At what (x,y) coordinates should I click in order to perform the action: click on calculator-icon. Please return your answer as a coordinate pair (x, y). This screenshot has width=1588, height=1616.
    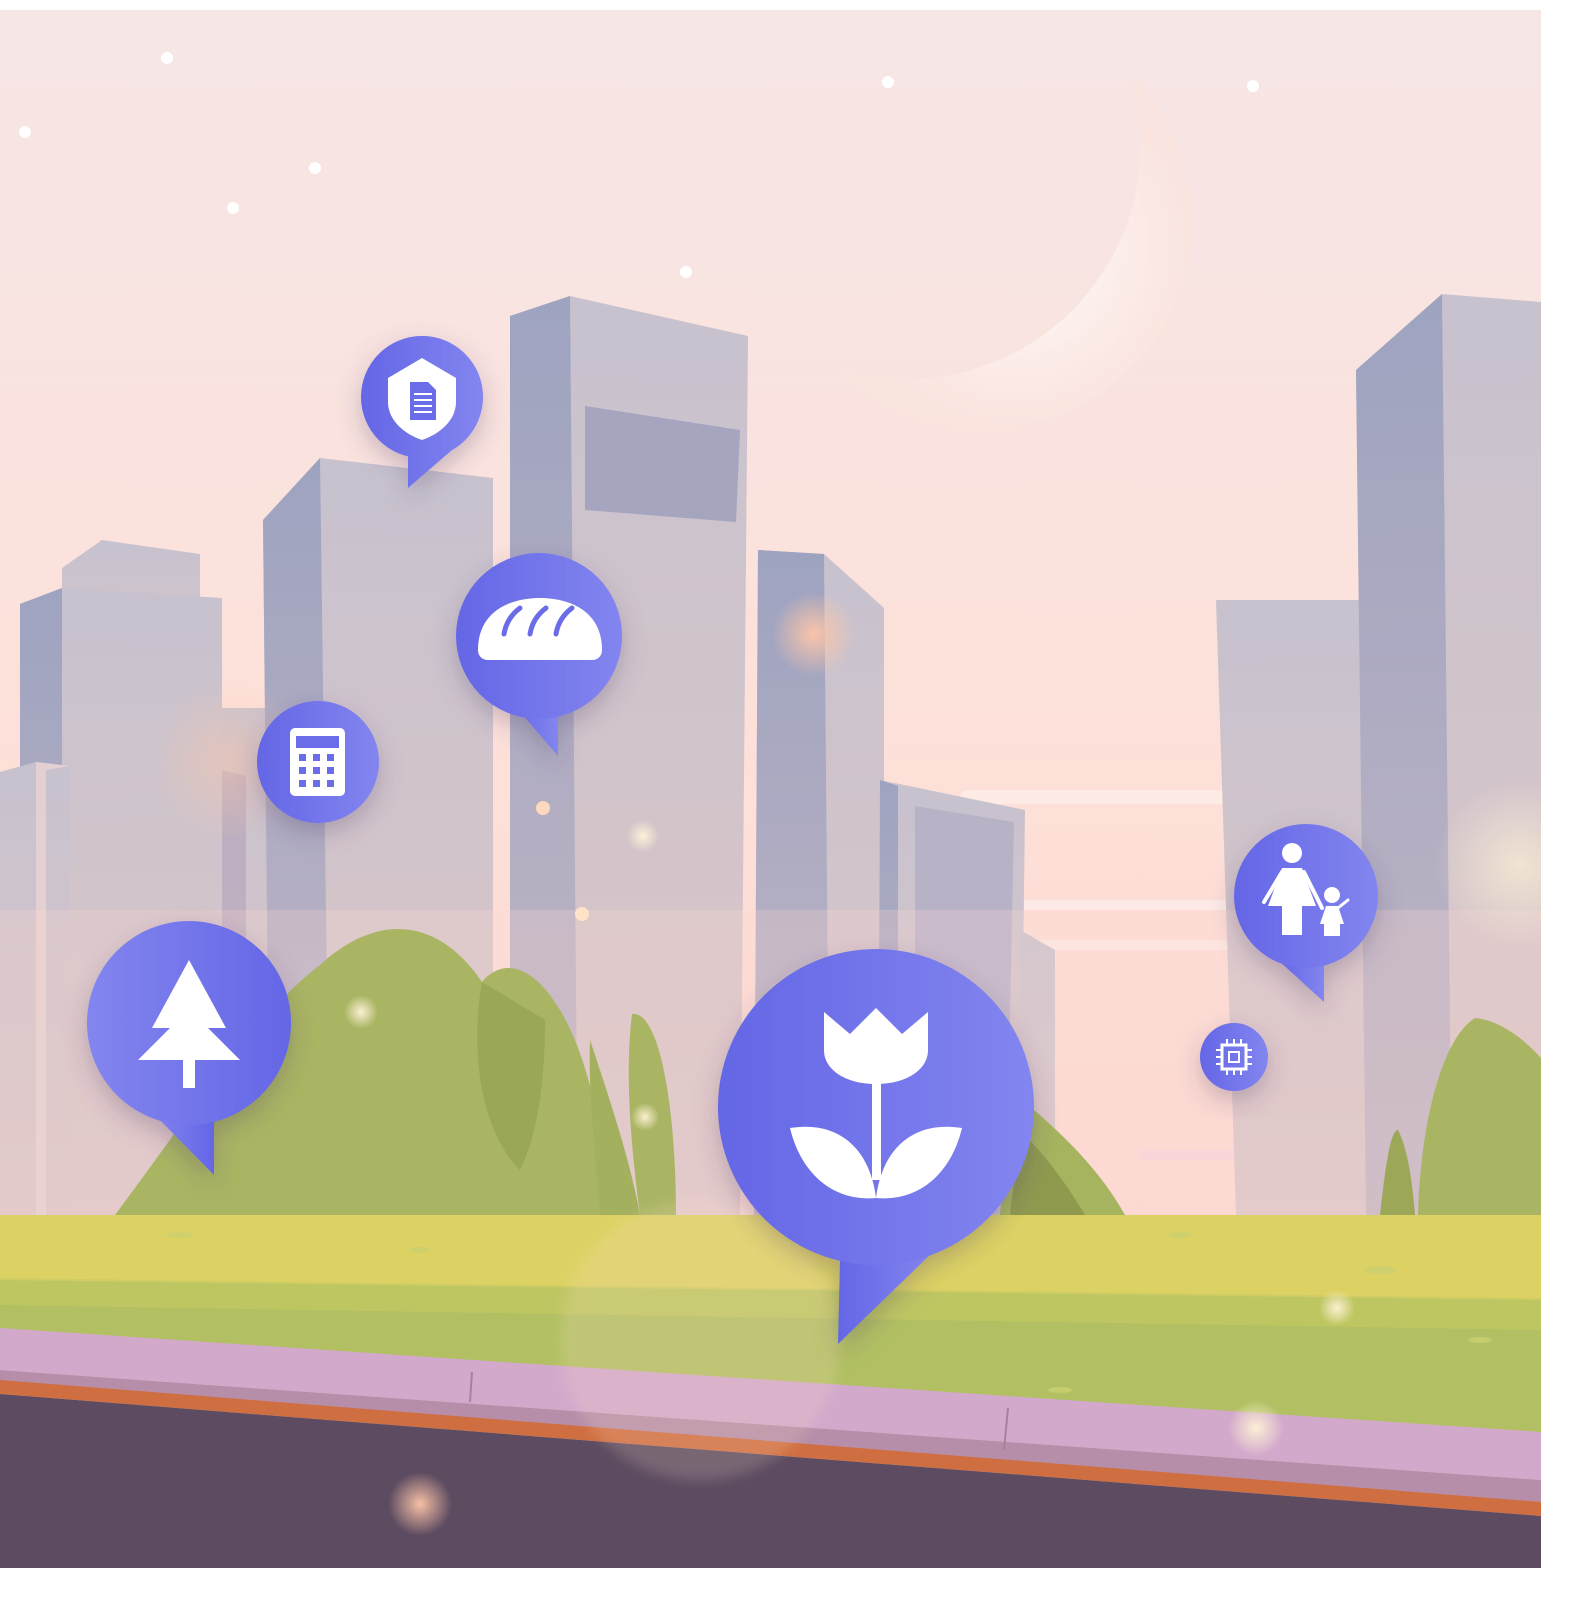
    Looking at the image, I should click on (317, 762).